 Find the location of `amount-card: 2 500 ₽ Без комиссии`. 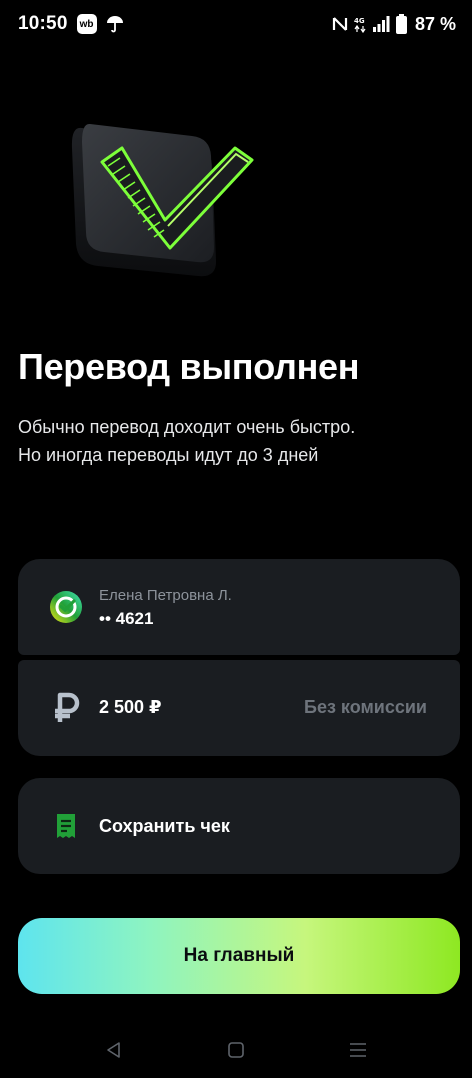

amount-card: 2 500 ₽ Без комиссии is located at coordinates (239, 708).